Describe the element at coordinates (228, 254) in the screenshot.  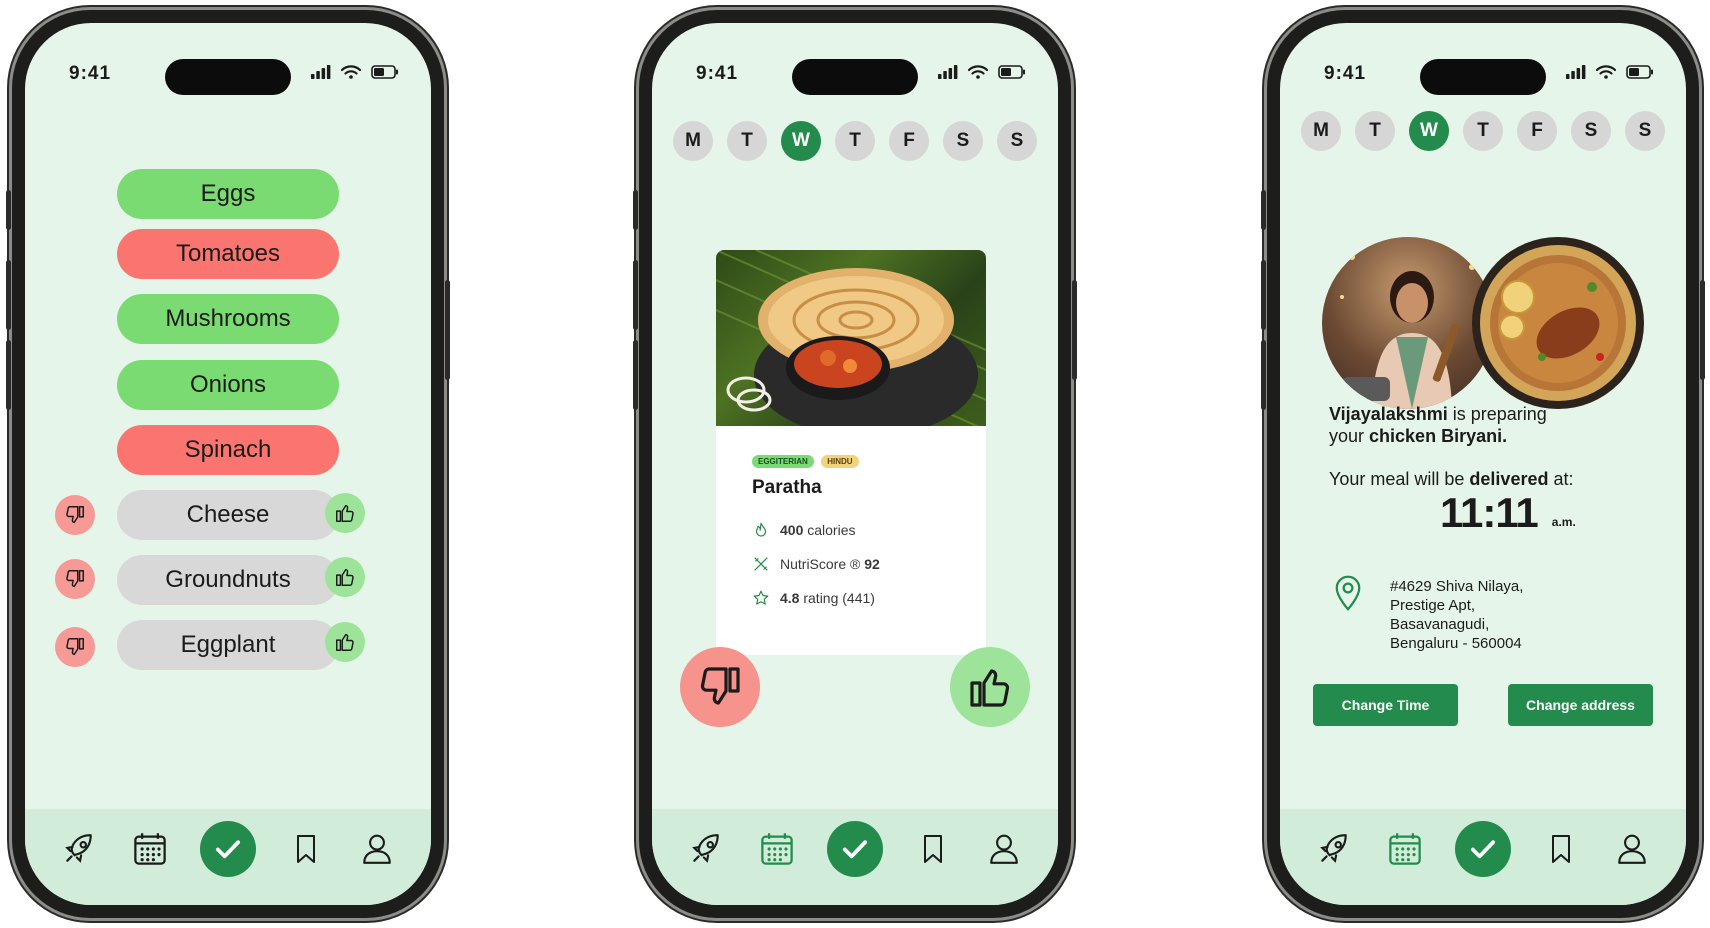
I see `ingredient-pill-tomatoes: Tomatoes` at that location.